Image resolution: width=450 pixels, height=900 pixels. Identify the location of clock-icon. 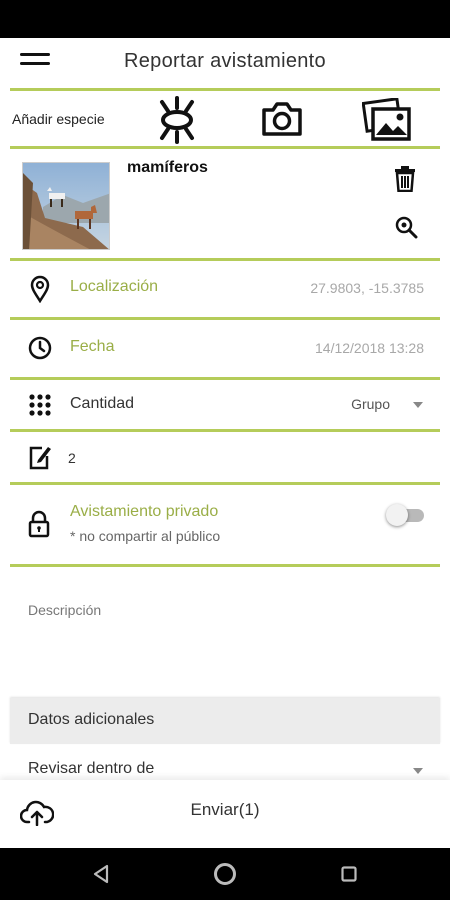
(40, 348).